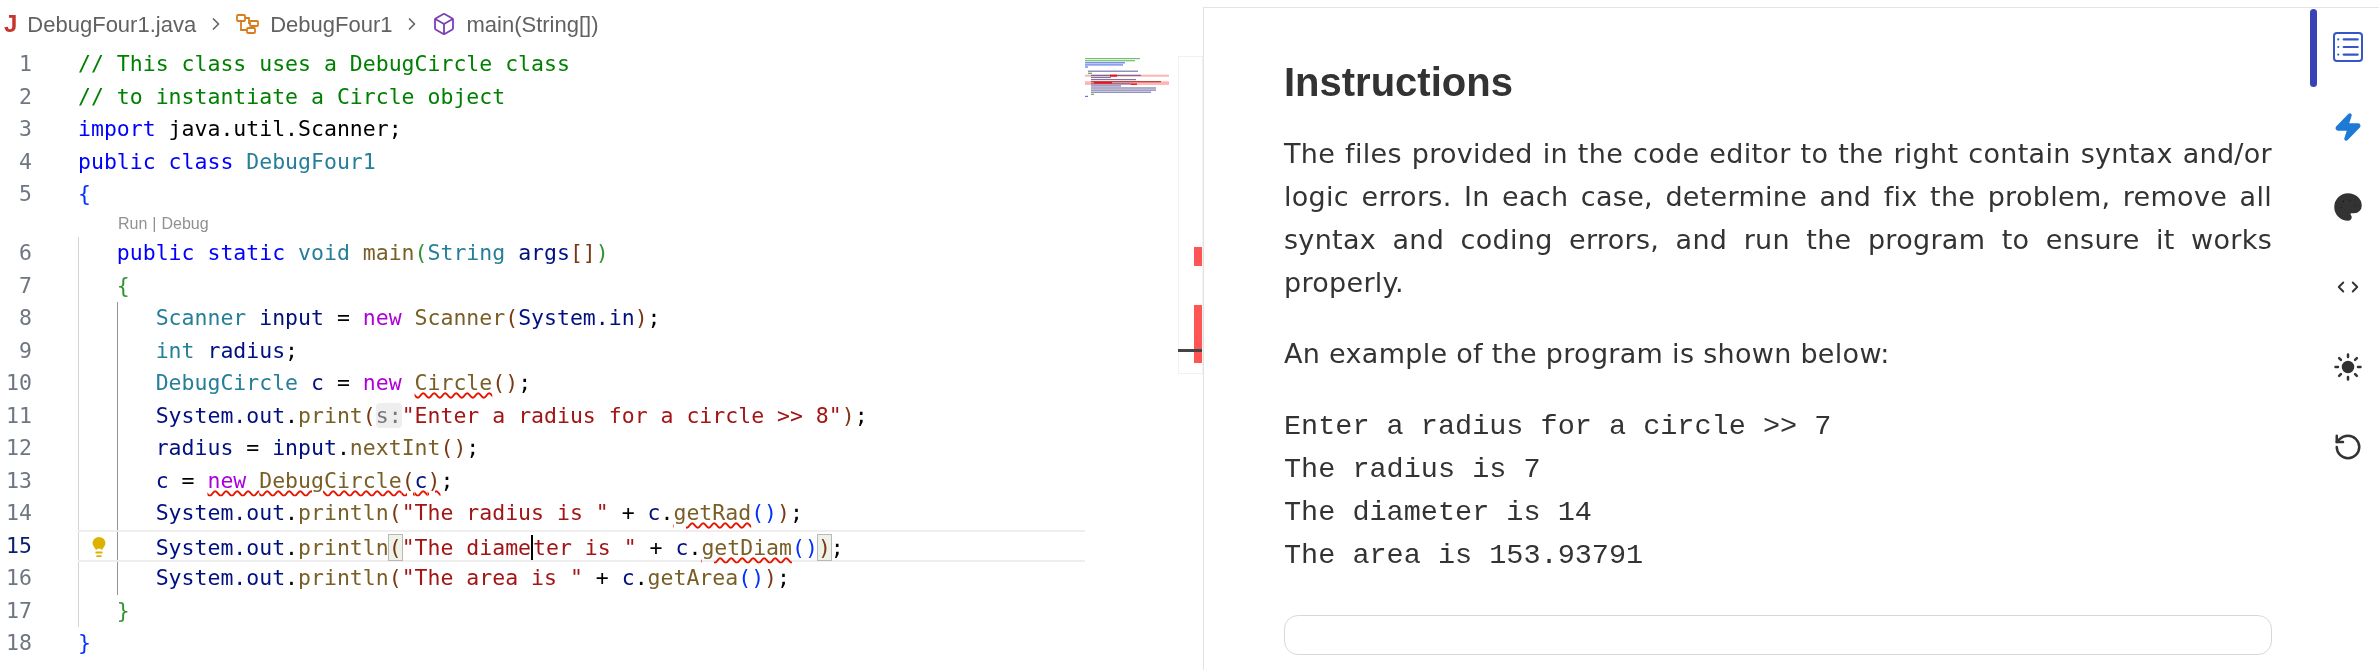 Image resolution: width=2379 pixels, height=670 pixels. What do you see at coordinates (453, 382) in the screenshot?
I see `code-token: Circle` at bounding box center [453, 382].